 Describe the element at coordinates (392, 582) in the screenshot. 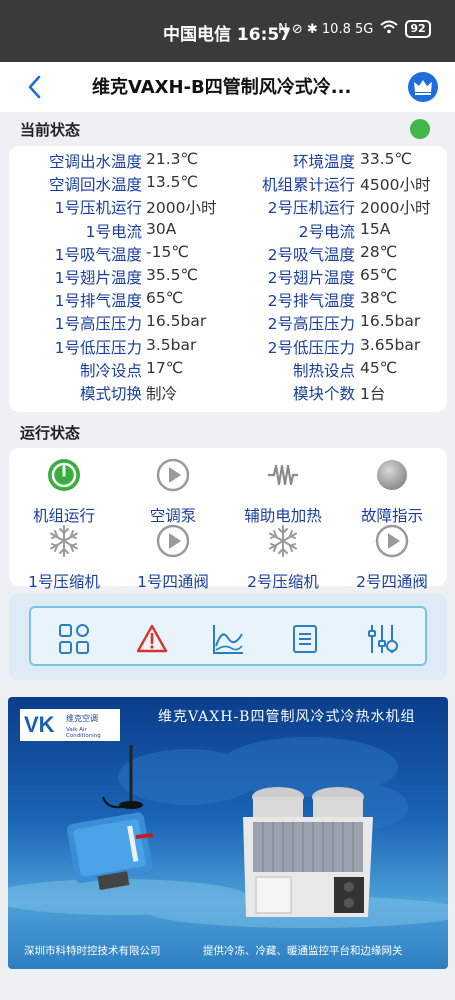

I see `run-item-label: 2号四通阀` at that location.